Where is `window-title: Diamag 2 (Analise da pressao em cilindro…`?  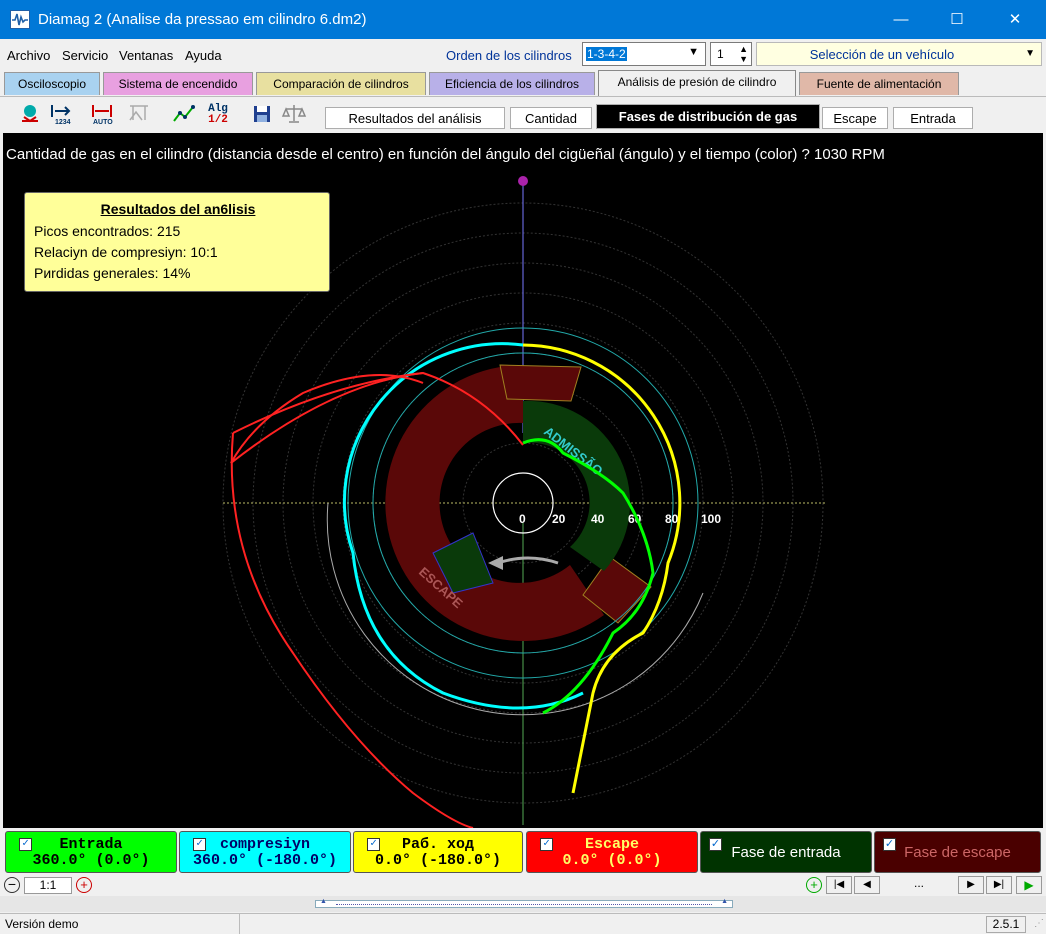
window-title: Diamag 2 (Analise da pressao em cilindro… is located at coordinates (202, 19).